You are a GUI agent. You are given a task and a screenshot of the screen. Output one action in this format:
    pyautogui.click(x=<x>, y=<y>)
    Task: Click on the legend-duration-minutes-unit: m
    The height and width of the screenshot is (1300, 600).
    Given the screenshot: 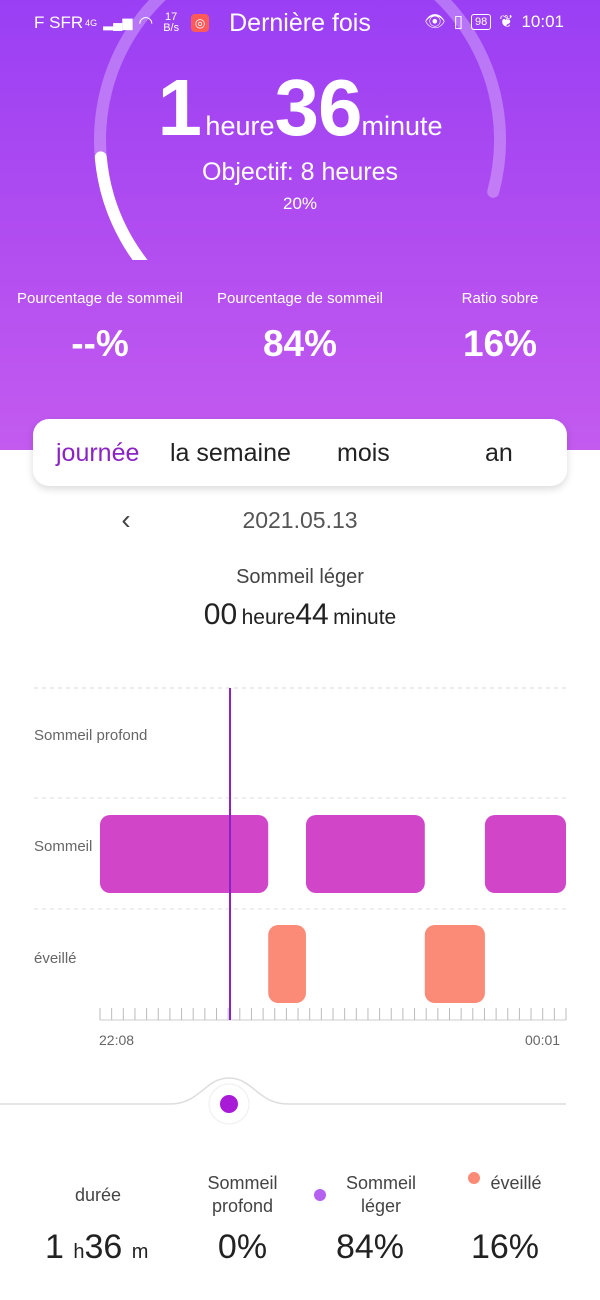 What is the action you would take?
    pyautogui.click(x=140, y=1252)
    